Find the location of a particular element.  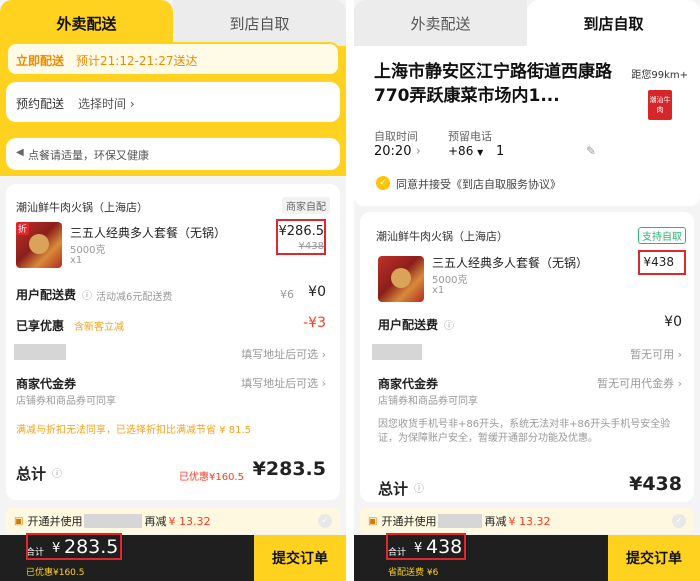

delivery-fee-hint: 活动减6元配送费 is located at coordinates (134, 297).